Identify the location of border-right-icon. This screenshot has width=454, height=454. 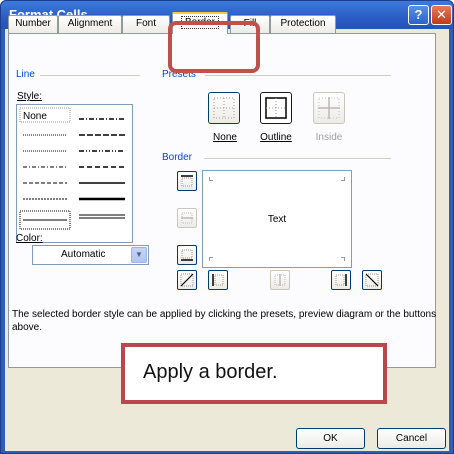
(341, 280).